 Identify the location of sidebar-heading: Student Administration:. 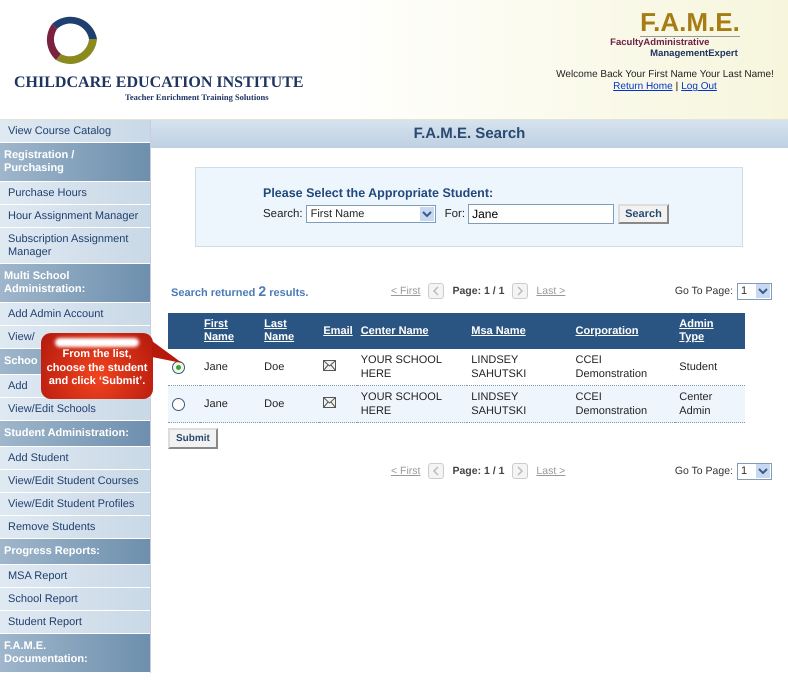
(75, 434).